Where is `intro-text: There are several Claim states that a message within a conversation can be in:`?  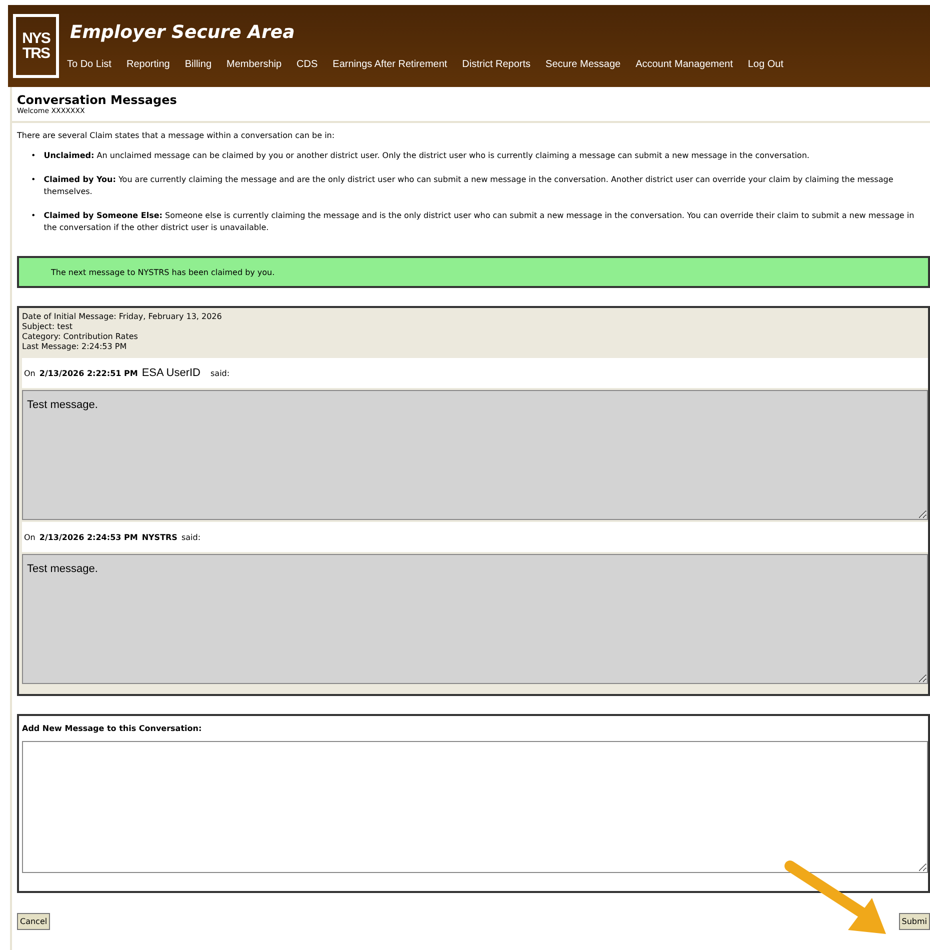
intro-text: There are several Claim states that a message within a conversation can be in: is located at coordinates (176, 135).